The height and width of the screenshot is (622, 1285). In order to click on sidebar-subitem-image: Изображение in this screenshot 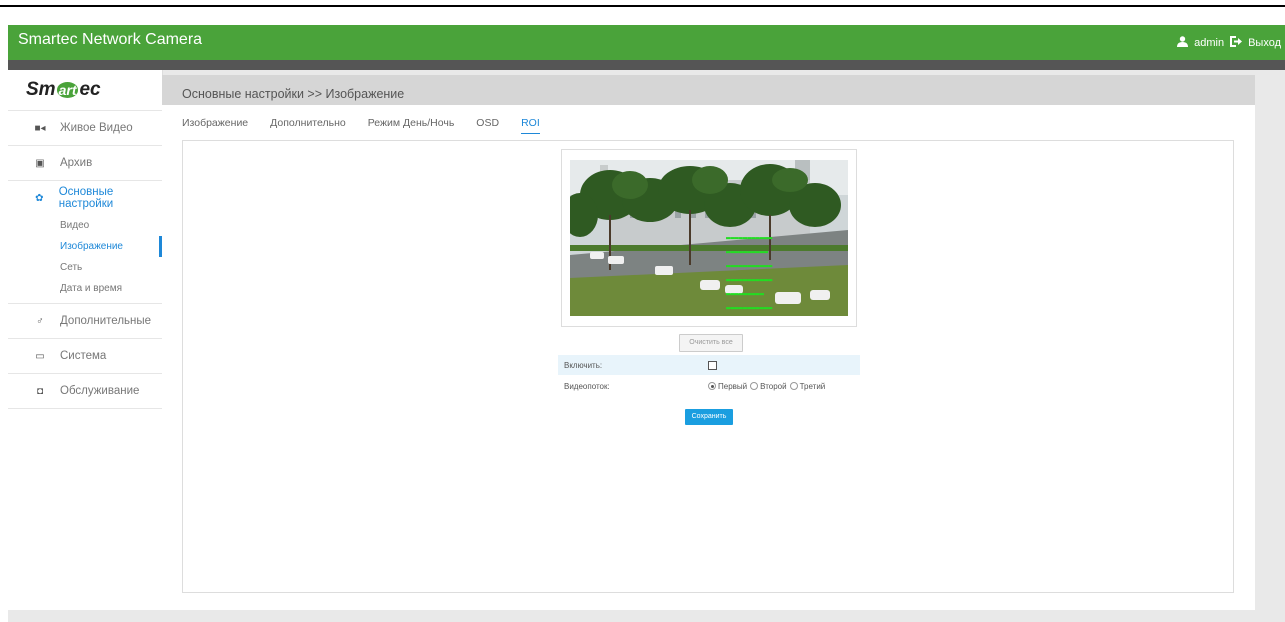, I will do `click(85, 246)`.